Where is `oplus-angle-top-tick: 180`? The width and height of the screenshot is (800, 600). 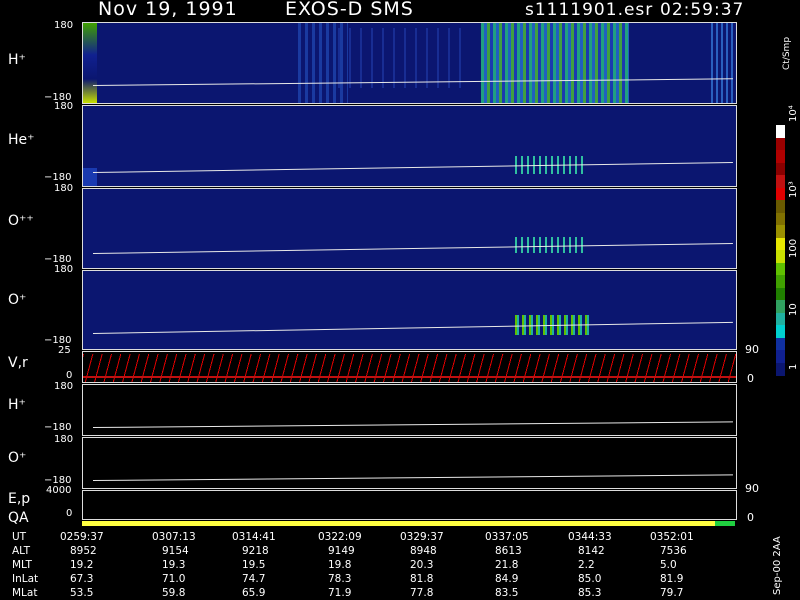
oplus-angle-top-tick: 180 is located at coordinates (64, 439).